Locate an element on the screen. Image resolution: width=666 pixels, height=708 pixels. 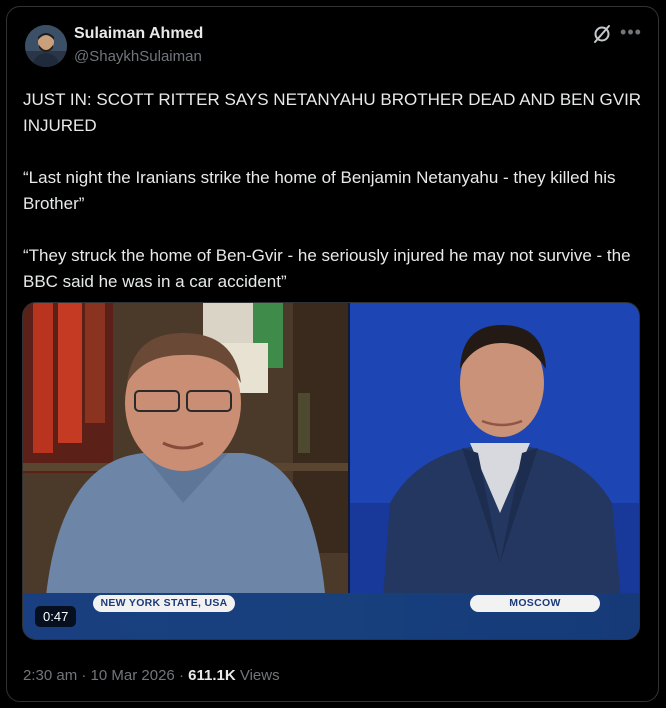
location-tag-left: NEW YORK STATE, USA is located at coordinates (164, 603).